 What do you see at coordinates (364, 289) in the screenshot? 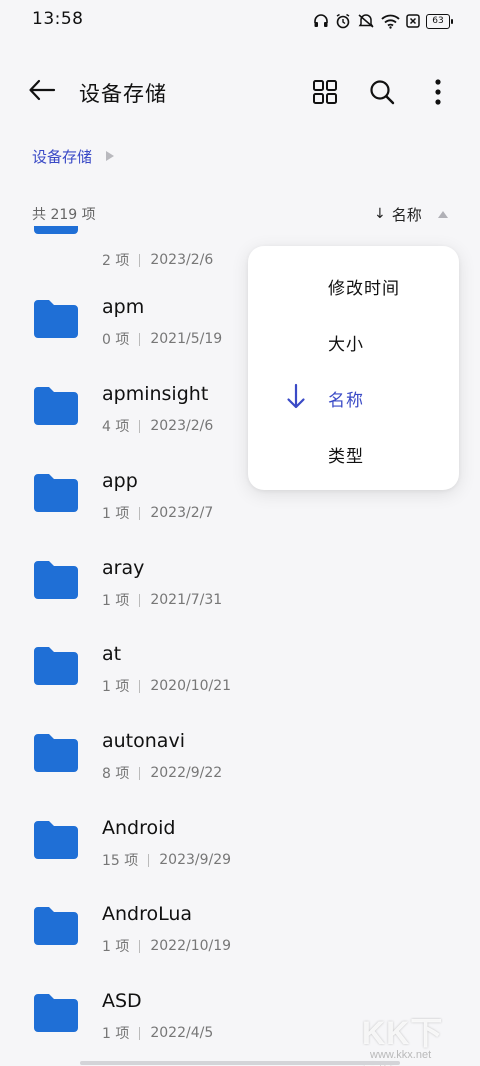
I see `sort-option-label: 修改时间` at bounding box center [364, 289].